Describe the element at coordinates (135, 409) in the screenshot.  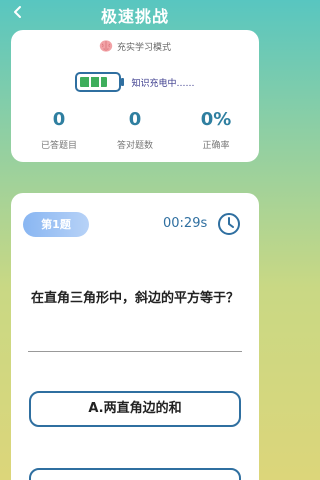
I see `option-a-button: A.两直角边的和` at that location.